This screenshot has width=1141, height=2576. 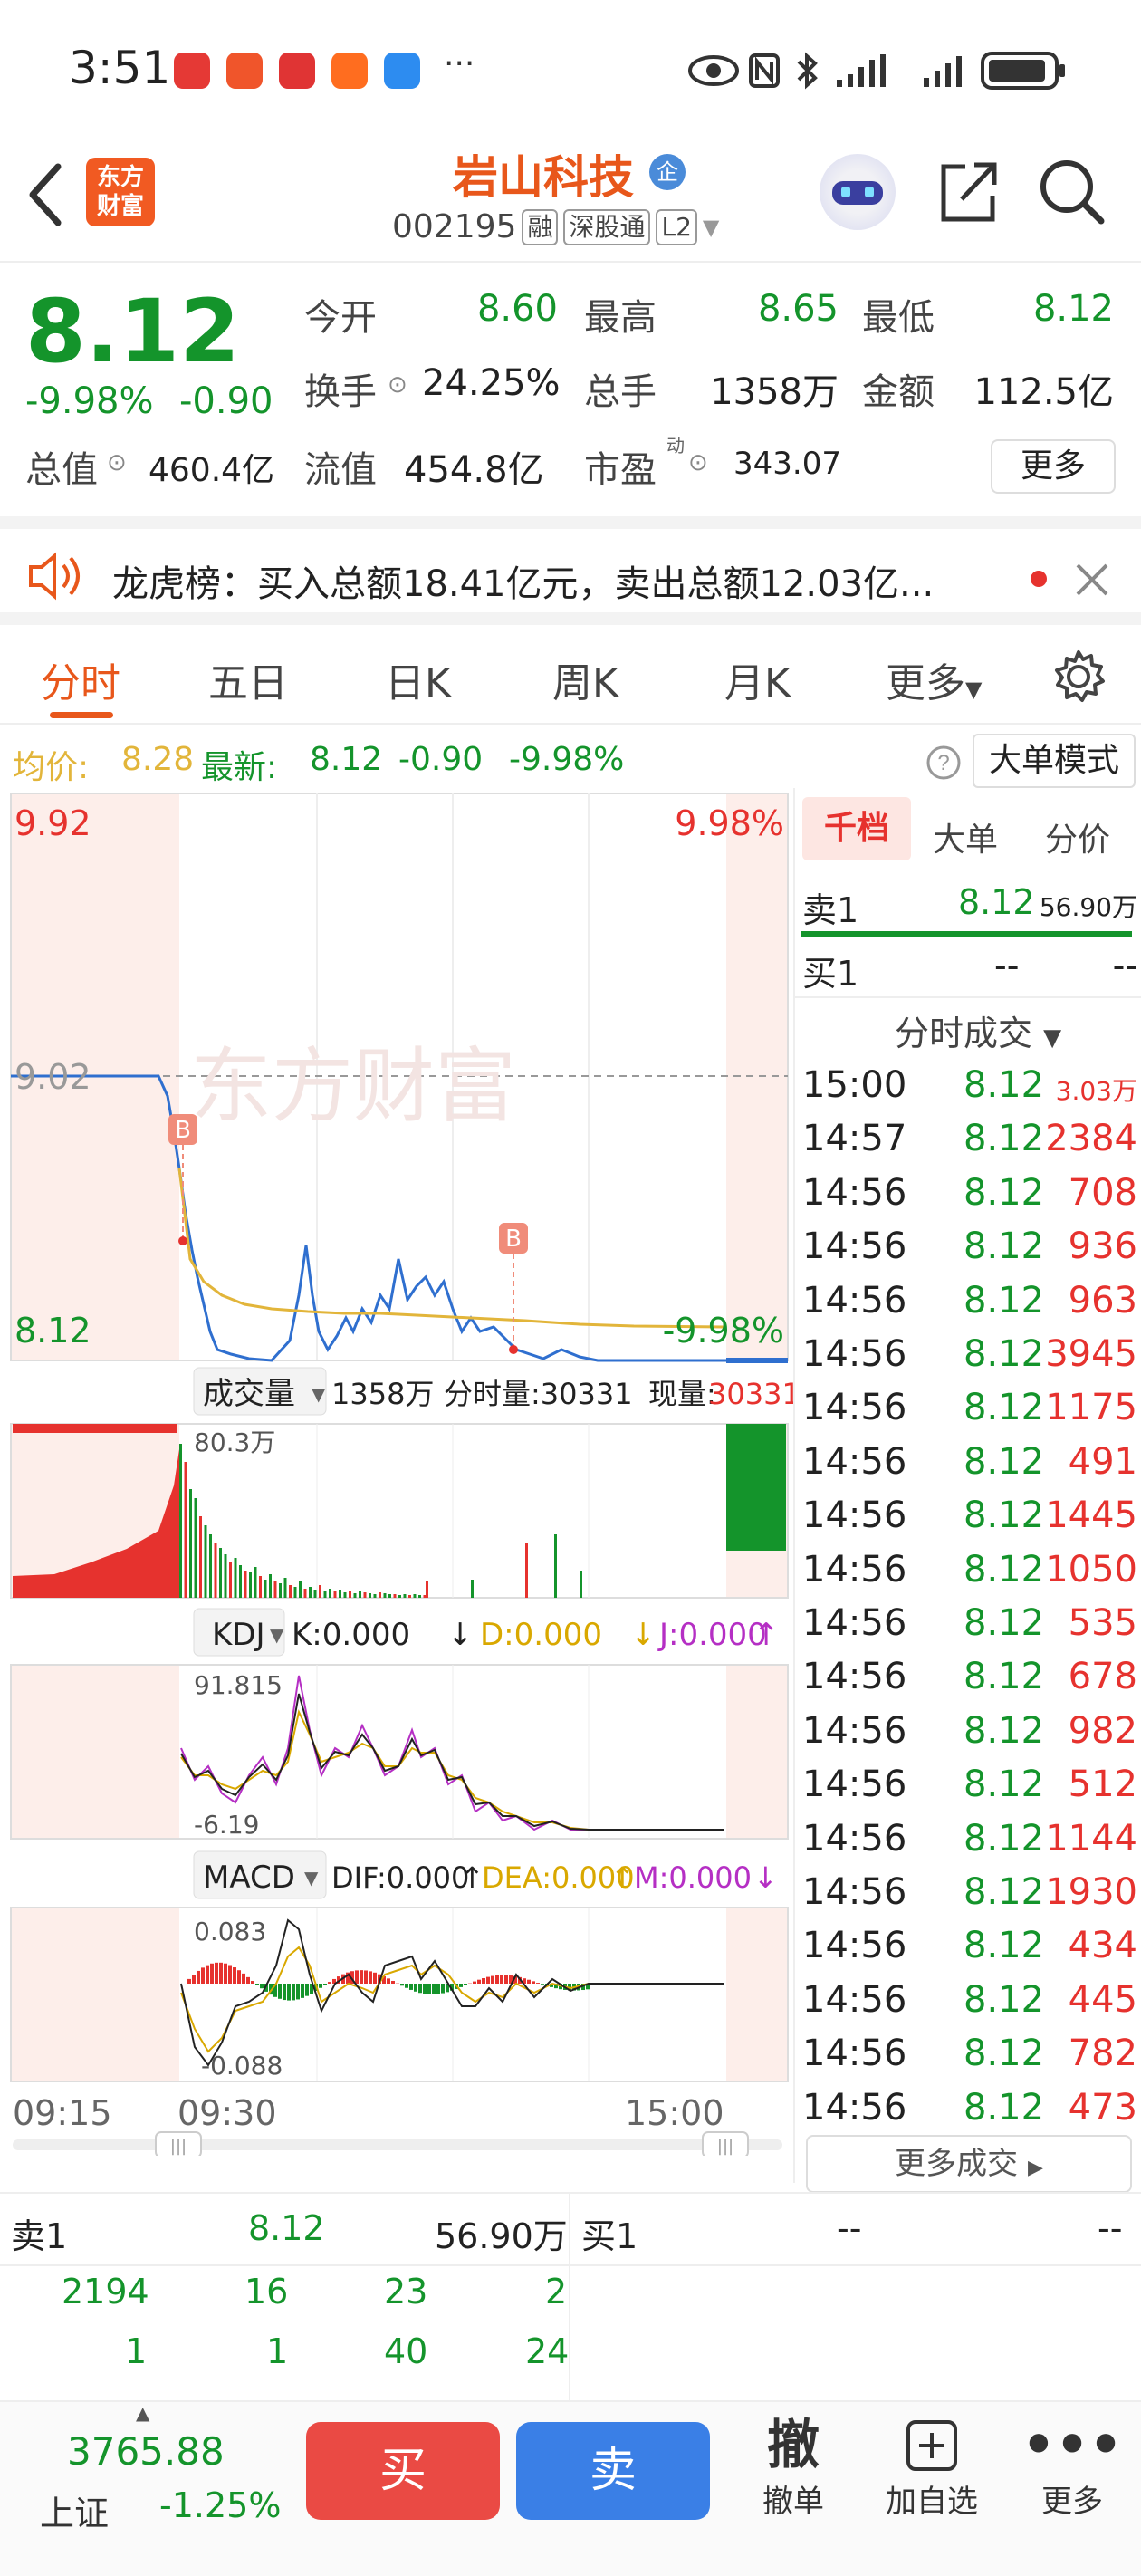 What do you see at coordinates (758, 679) in the screenshot?
I see `tab-monthly-k: 月K` at bounding box center [758, 679].